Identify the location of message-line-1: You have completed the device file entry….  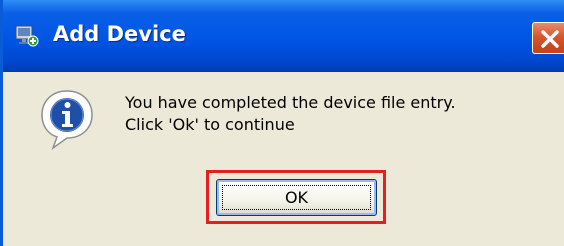
(290, 102).